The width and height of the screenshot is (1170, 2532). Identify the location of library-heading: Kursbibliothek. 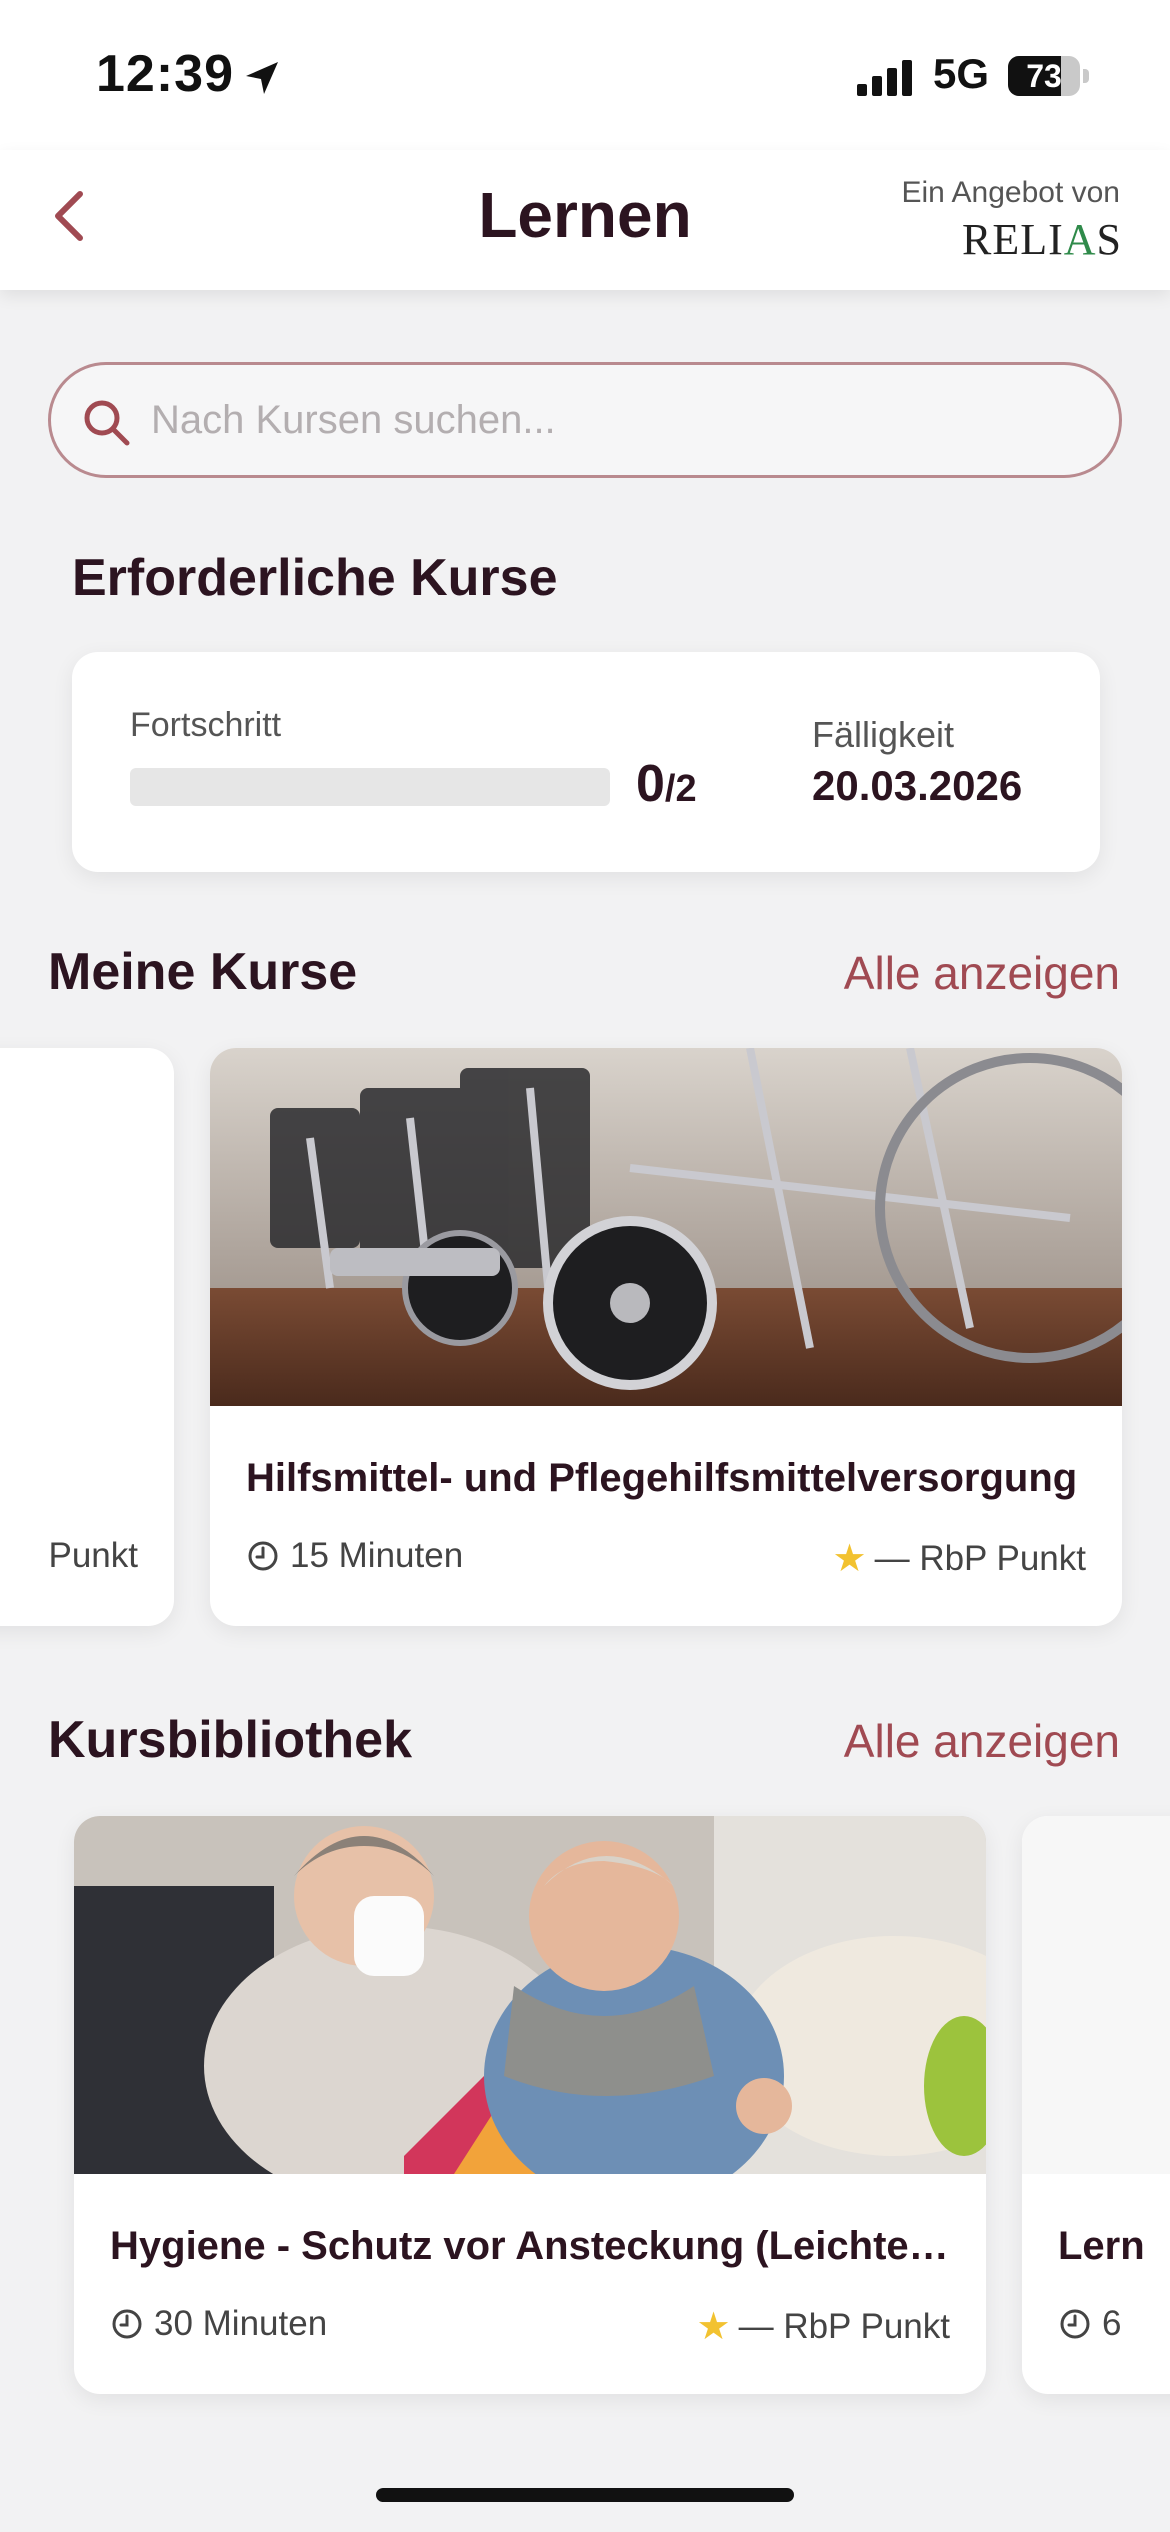
(230, 1740).